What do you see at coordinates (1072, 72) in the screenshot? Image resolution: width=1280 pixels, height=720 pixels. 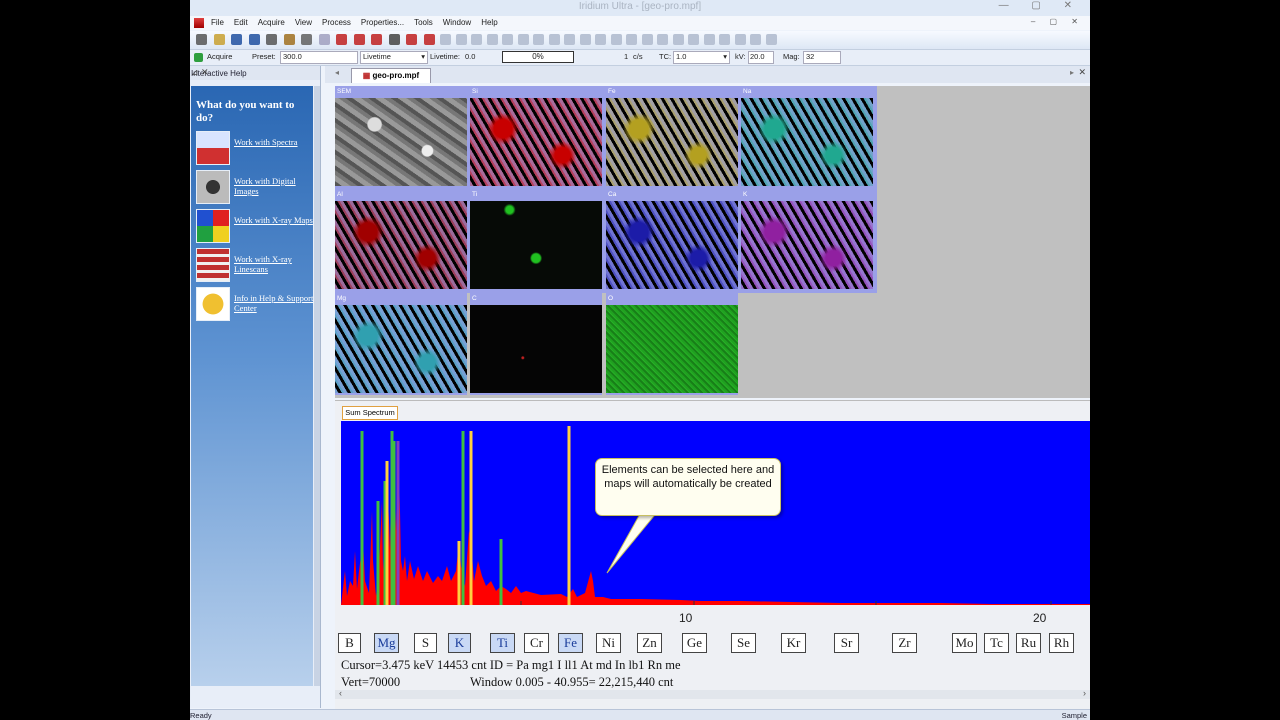 I see `tab-scroll-right-icon: ▸` at bounding box center [1072, 72].